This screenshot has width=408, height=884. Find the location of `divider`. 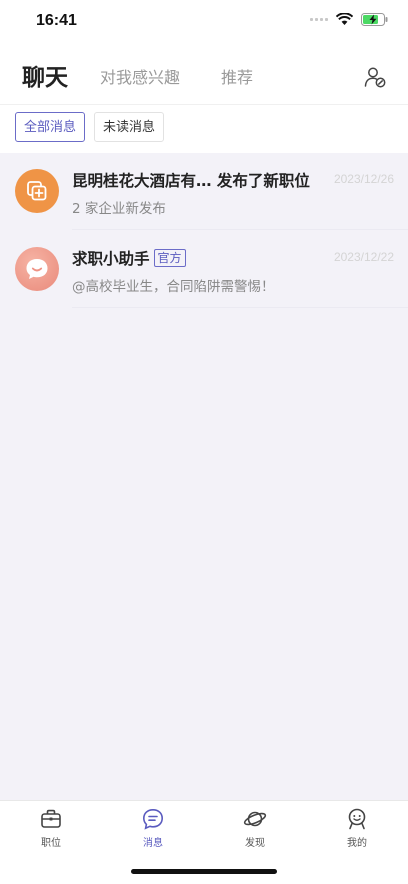

divider is located at coordinates (240, 307).